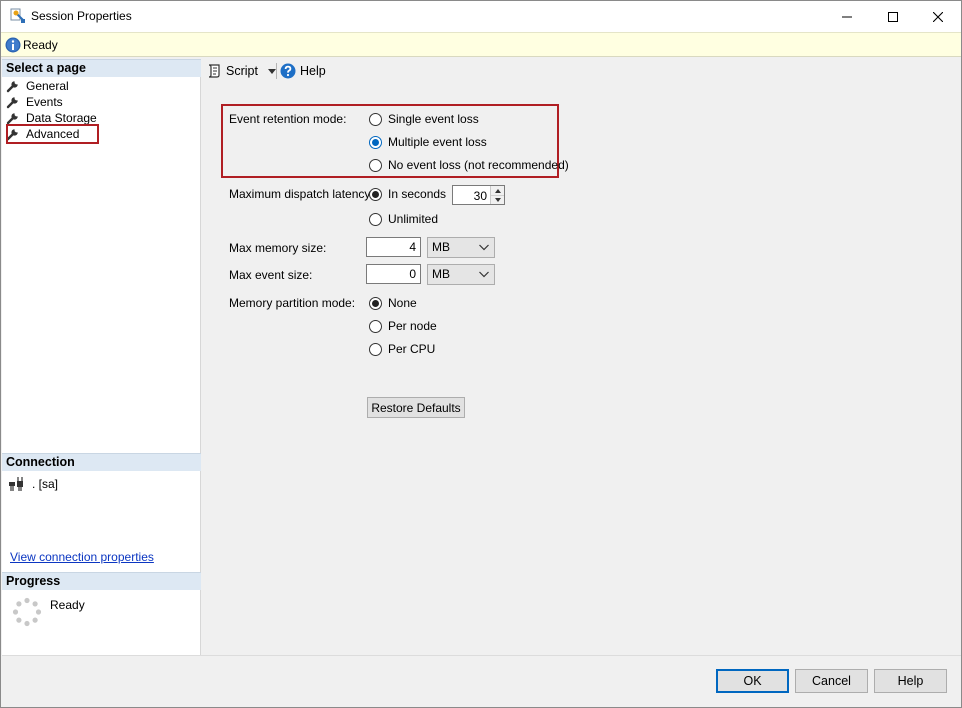 The width and height of the screenshot is (962, 708). Describe the element at coordinates (461, 274) in the screenshot. I see `max-event-size-unit-select: MB` at that location.